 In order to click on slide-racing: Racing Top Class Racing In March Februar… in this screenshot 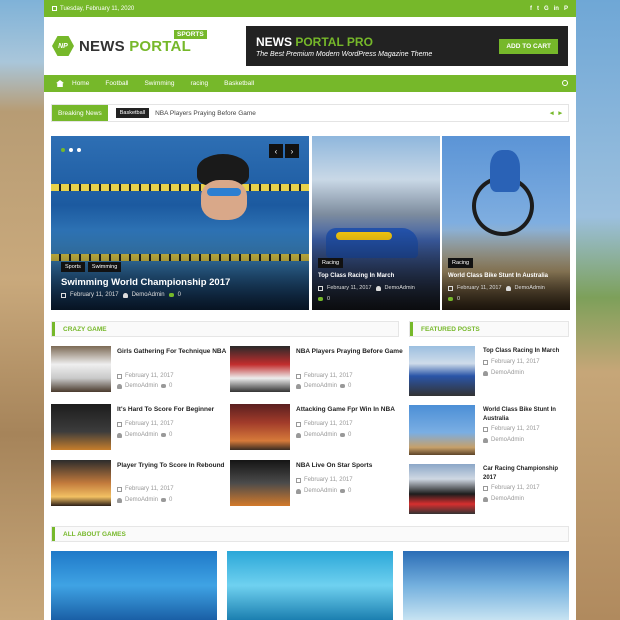, I will do `click(376, 223)`.